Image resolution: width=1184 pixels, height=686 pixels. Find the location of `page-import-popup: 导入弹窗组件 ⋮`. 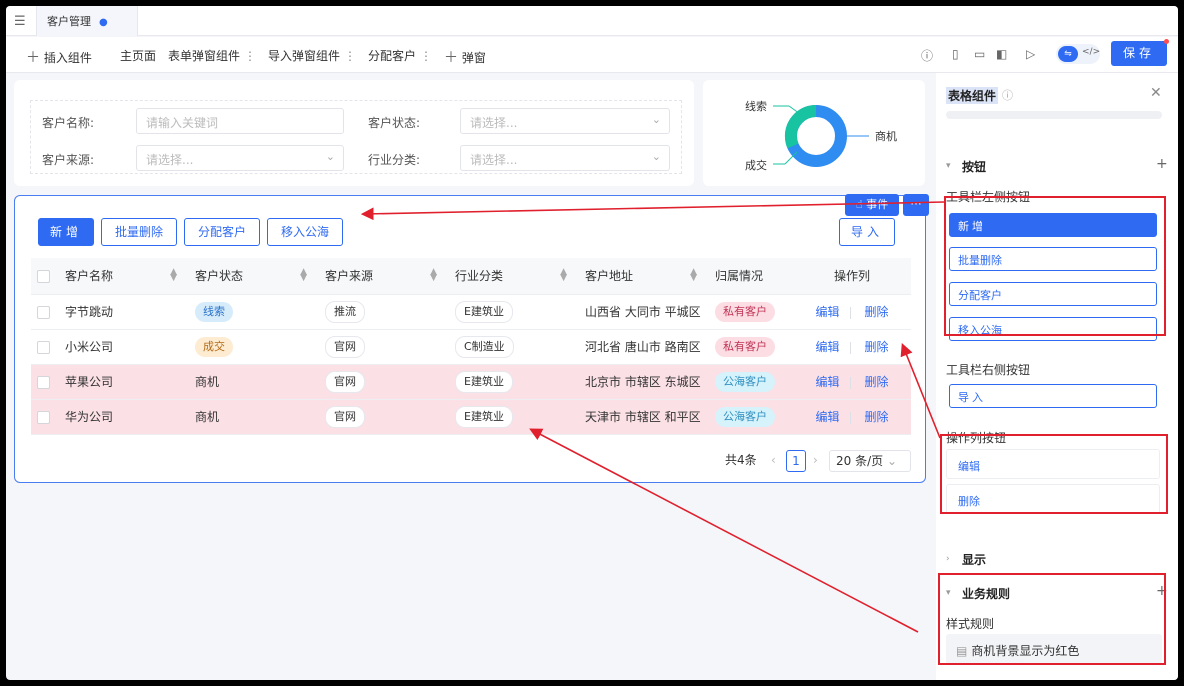

page-import-popup: 导入弹窗组件 ⋮ is located at coordinates (312, 55).